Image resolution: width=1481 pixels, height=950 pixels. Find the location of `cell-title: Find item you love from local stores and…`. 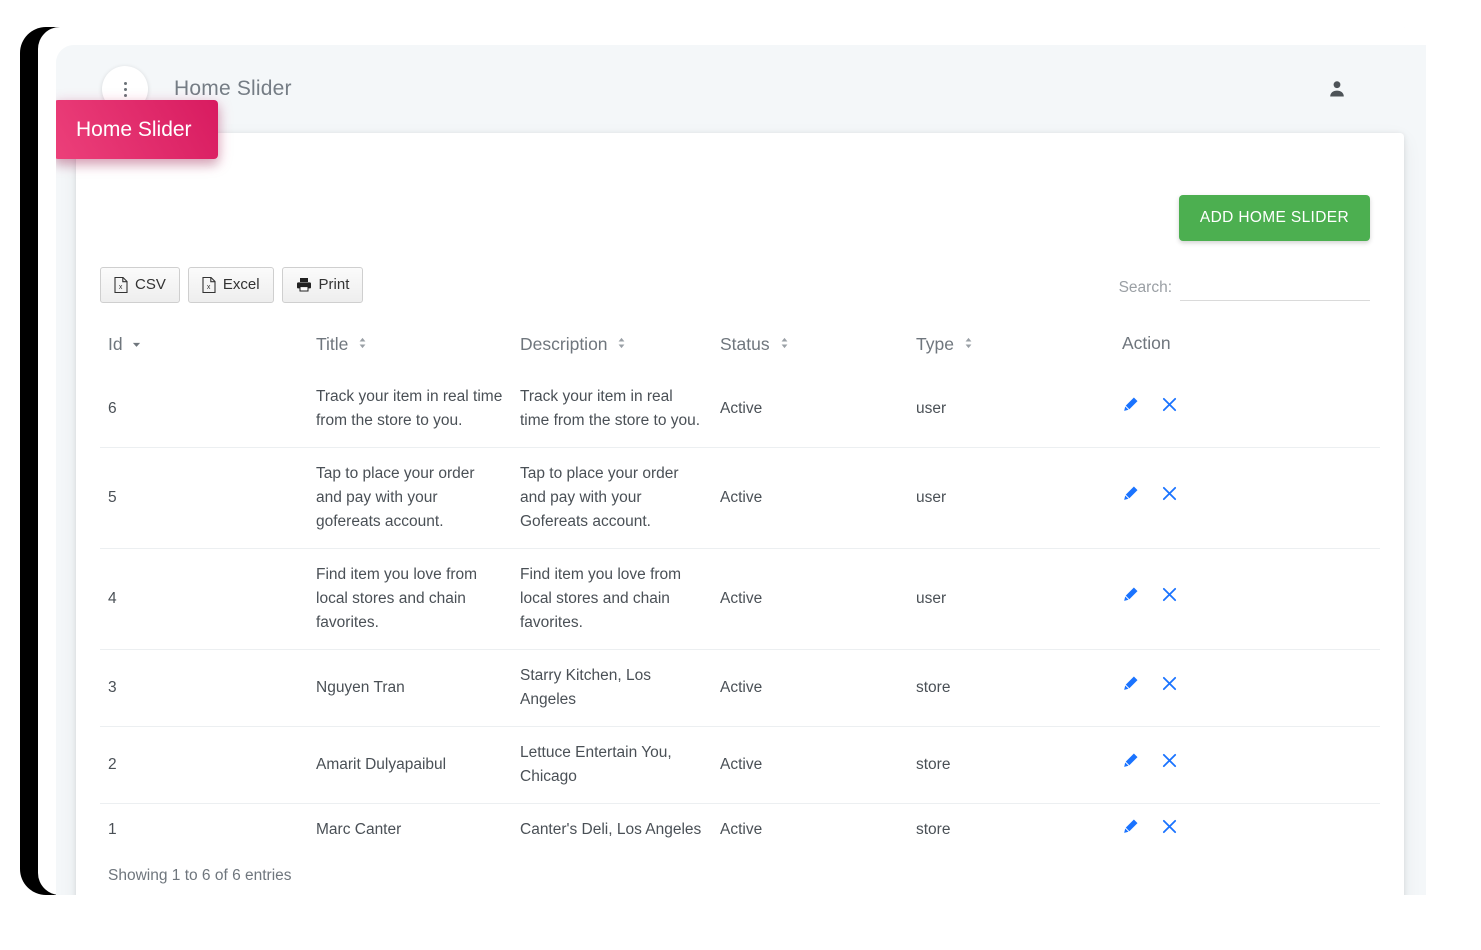

cell-title: Find item you love from local stores and… is located at coordinates (410, 598).